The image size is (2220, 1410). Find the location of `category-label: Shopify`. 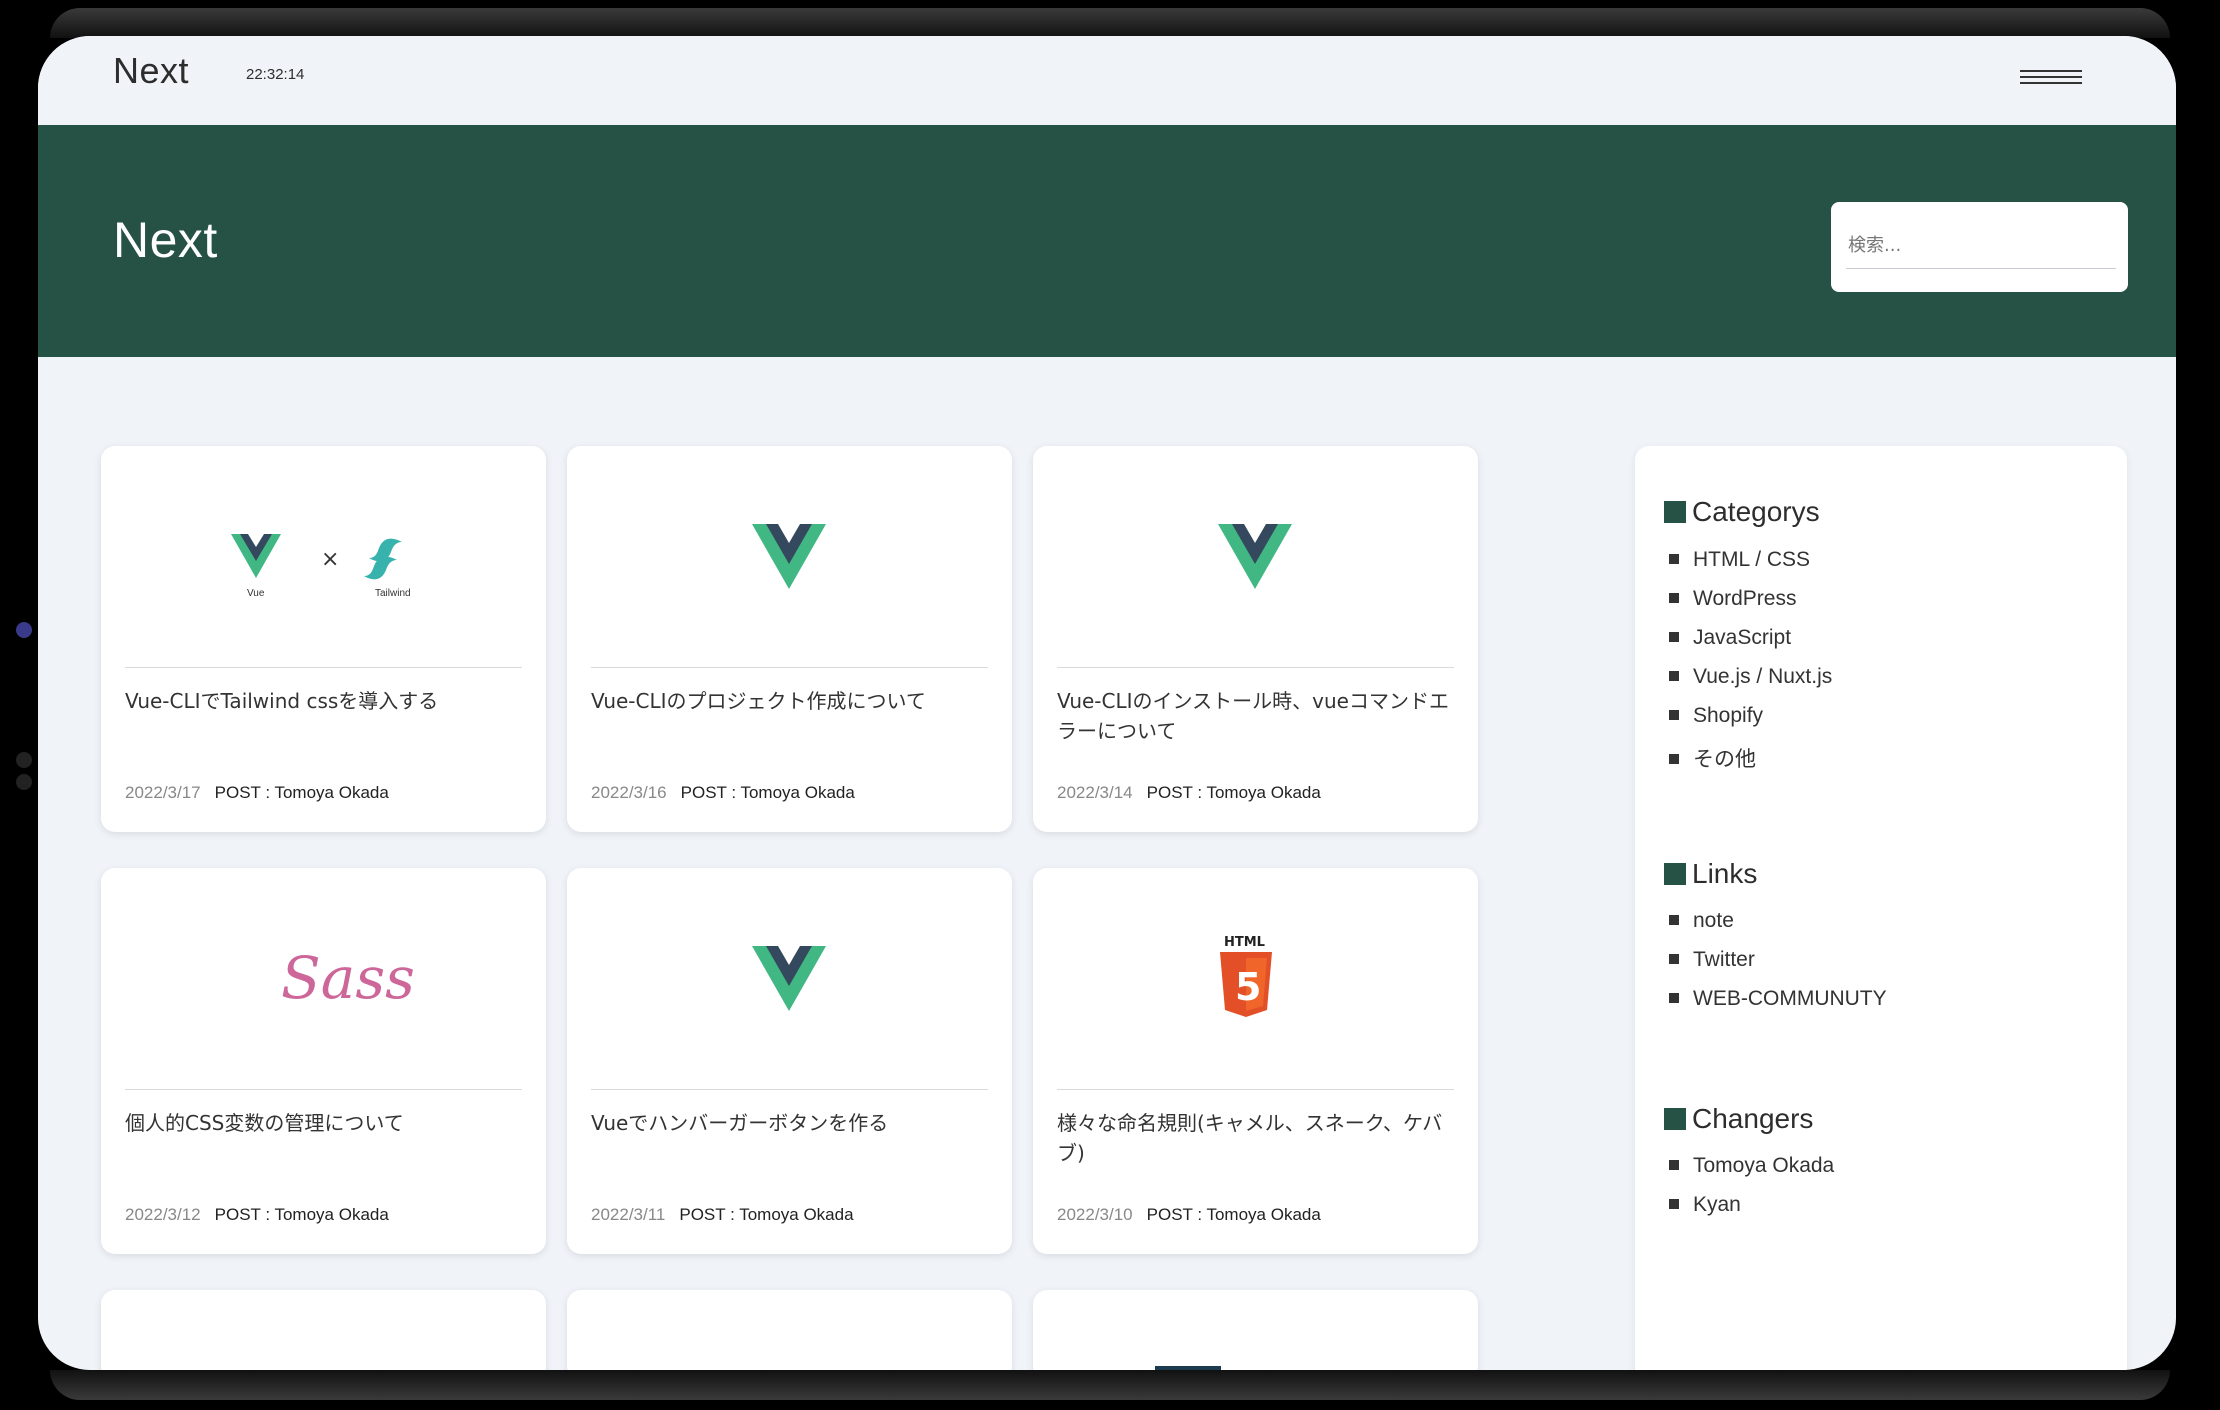

category-label: Shopify is located at coordinates (1728, 715).